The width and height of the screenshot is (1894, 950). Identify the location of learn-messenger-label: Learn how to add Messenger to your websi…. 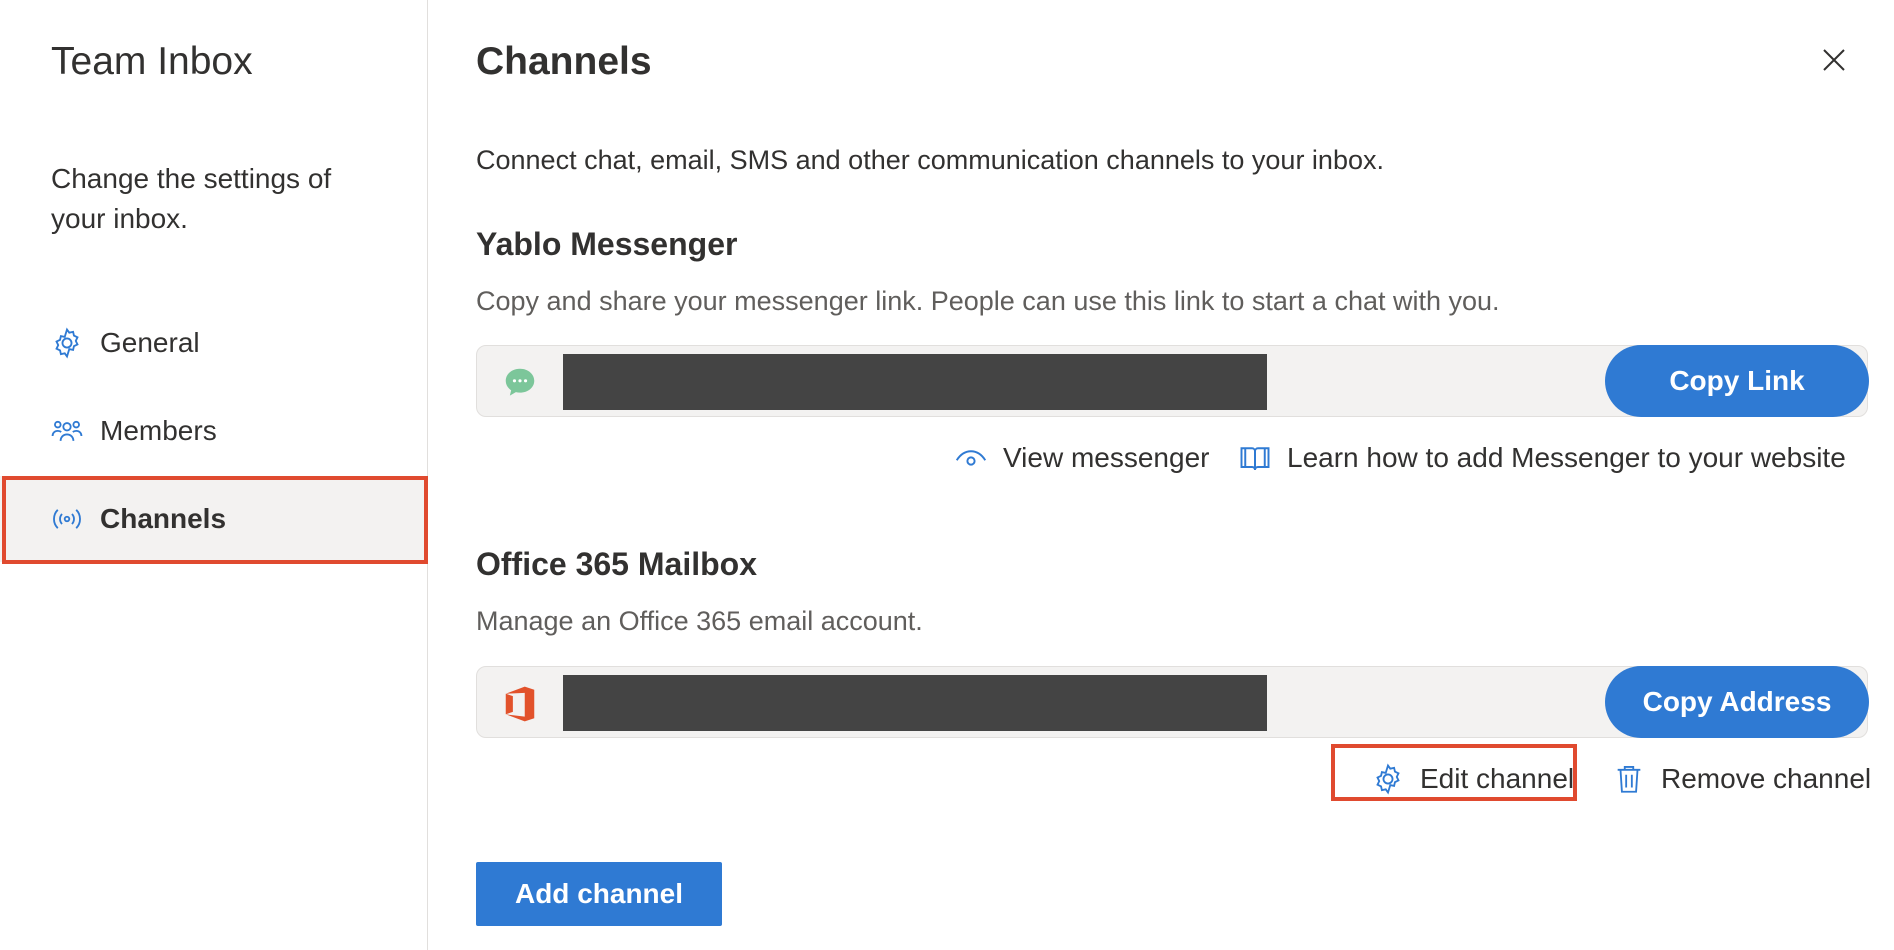
(1566, 457).